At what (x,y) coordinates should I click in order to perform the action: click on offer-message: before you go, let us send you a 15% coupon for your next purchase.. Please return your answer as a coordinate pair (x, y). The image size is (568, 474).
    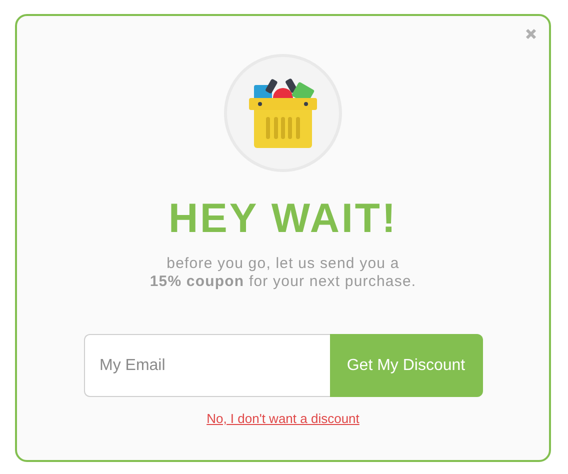
    Looking at the image, I should click on (283, 273).